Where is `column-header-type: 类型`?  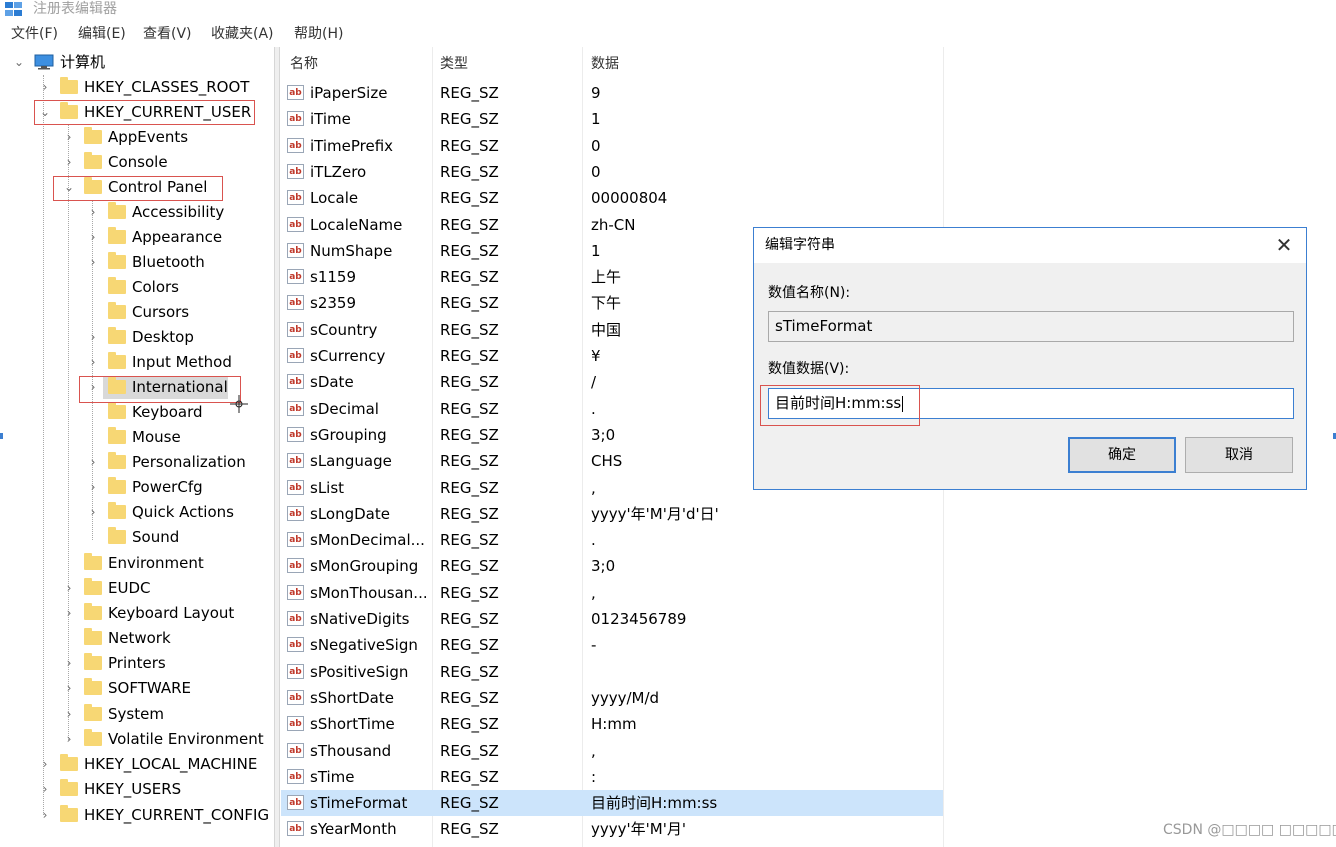 column-header-type: 类型 is located at coordinates (454, 64).